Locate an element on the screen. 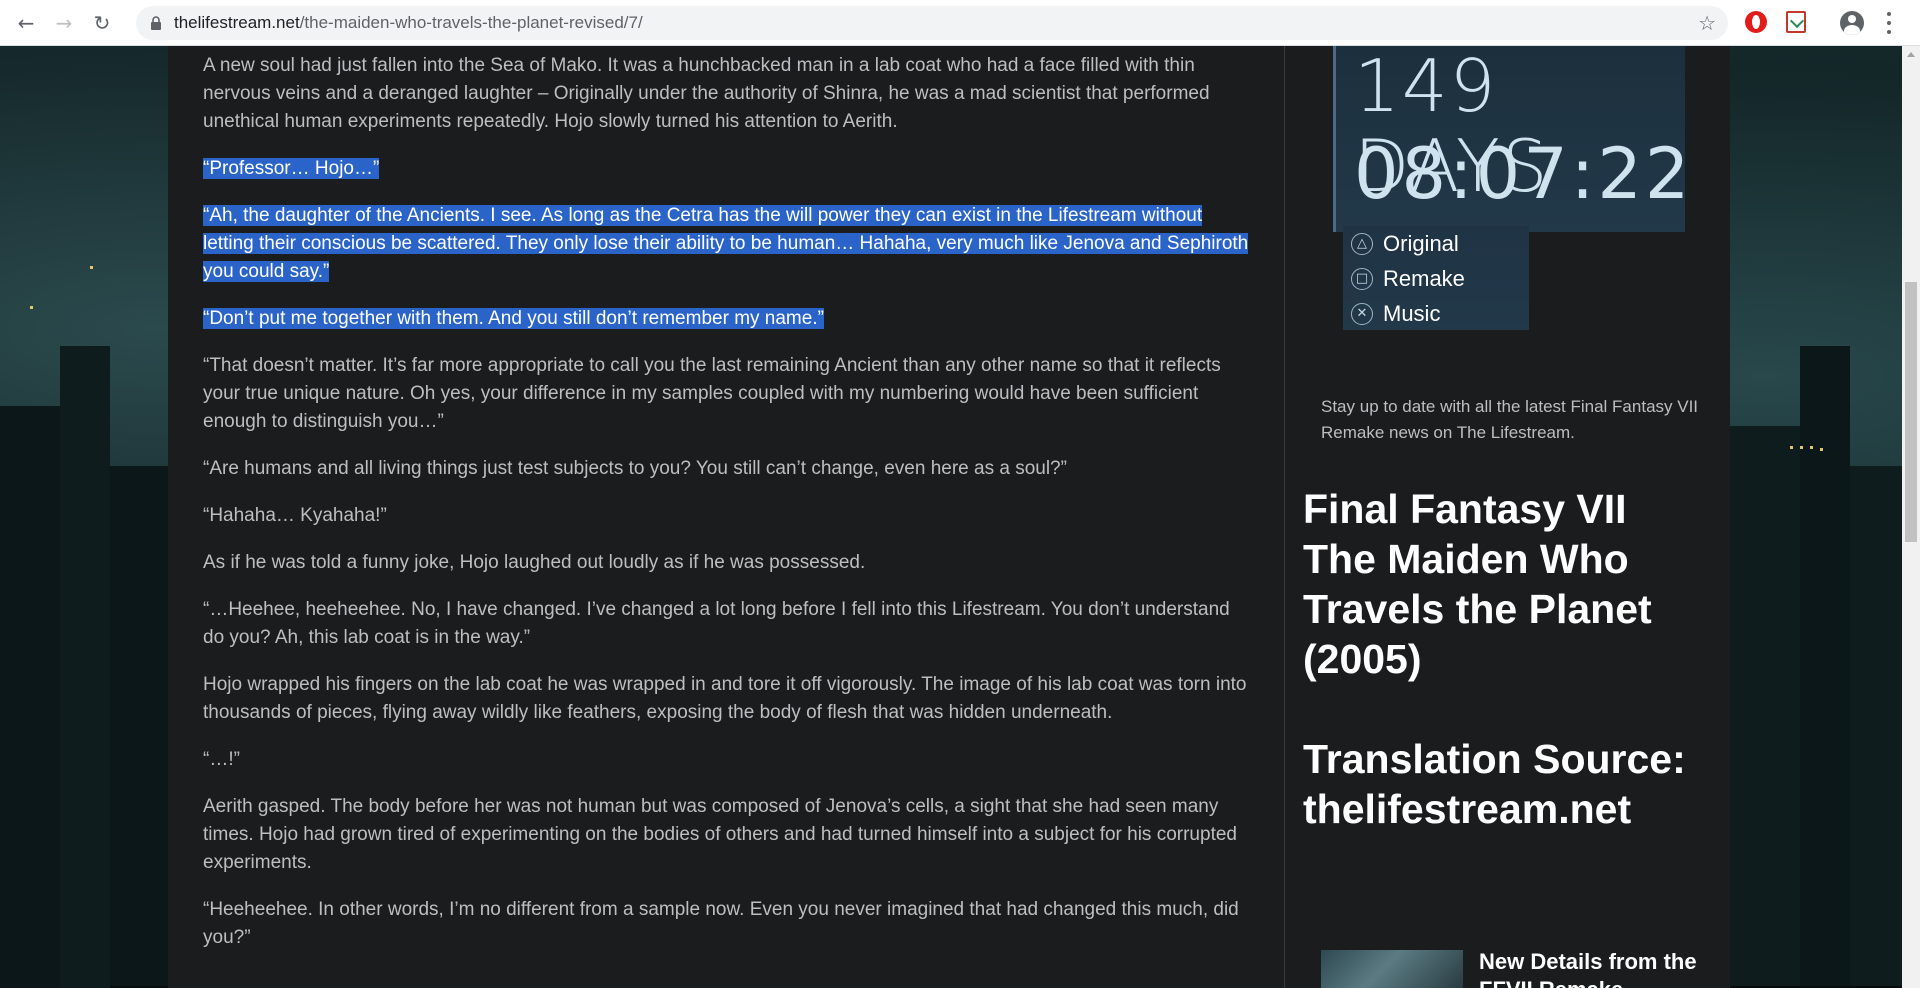 This screenshot has height=988, width=1920. square-icon: □ is located at coordinates (1362, 278).